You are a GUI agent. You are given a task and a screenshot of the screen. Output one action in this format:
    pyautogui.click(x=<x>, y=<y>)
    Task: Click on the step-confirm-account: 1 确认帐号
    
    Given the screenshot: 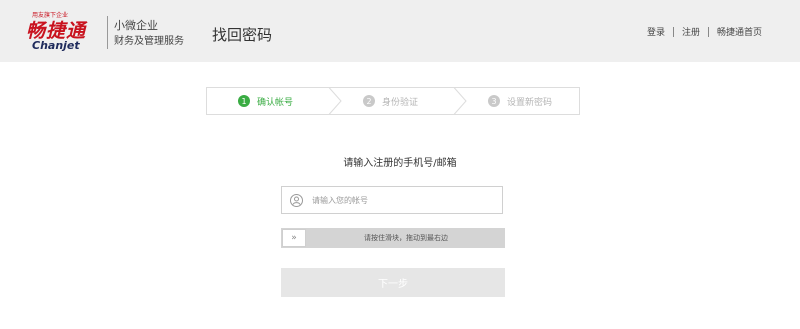 What is the action you would take?
    pyautogui.click(x=265, y=101)
    